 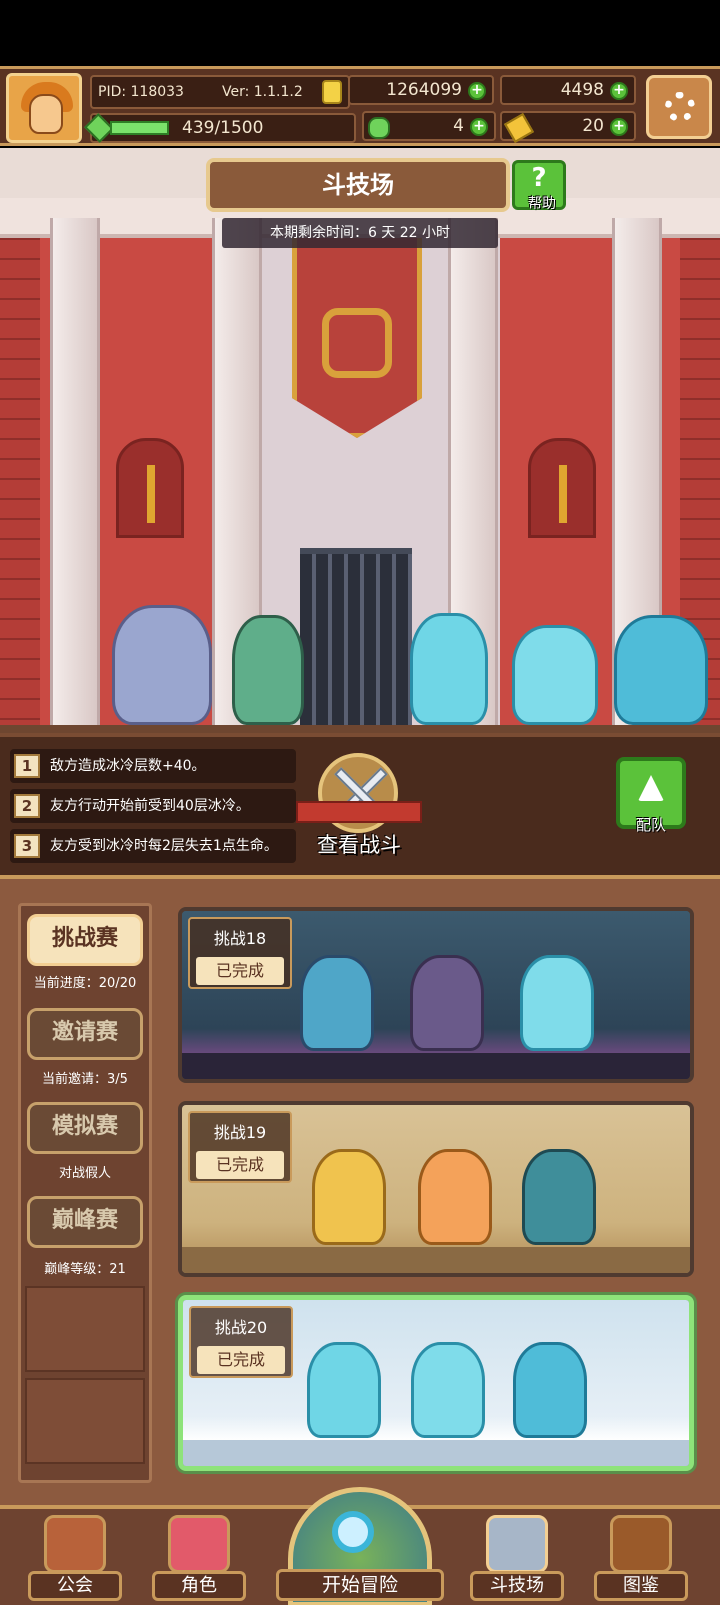 I want to click on challenge-card-19: 挑战19 已完成, so click(x=436, y=1189).